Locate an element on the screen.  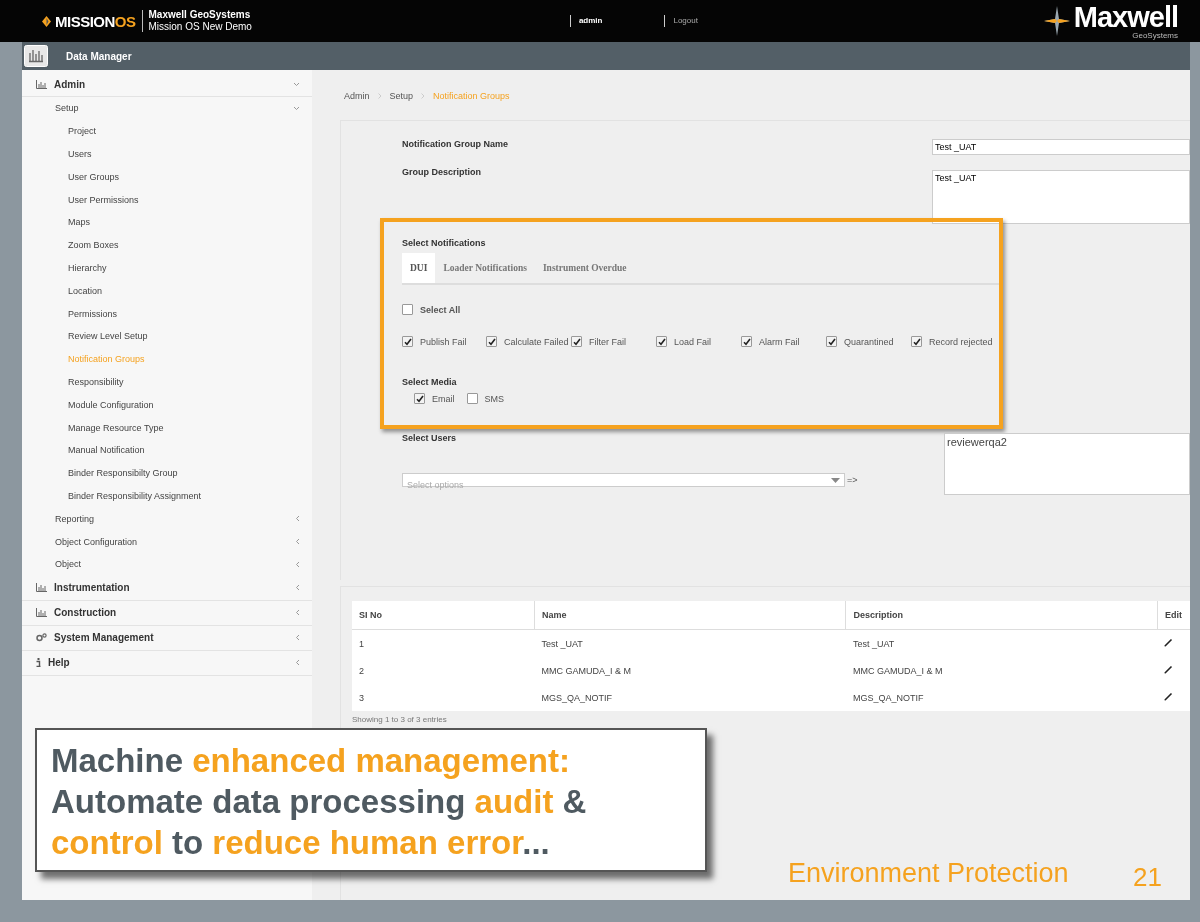
table-cell: 3 is located at coordinates (443, 697).